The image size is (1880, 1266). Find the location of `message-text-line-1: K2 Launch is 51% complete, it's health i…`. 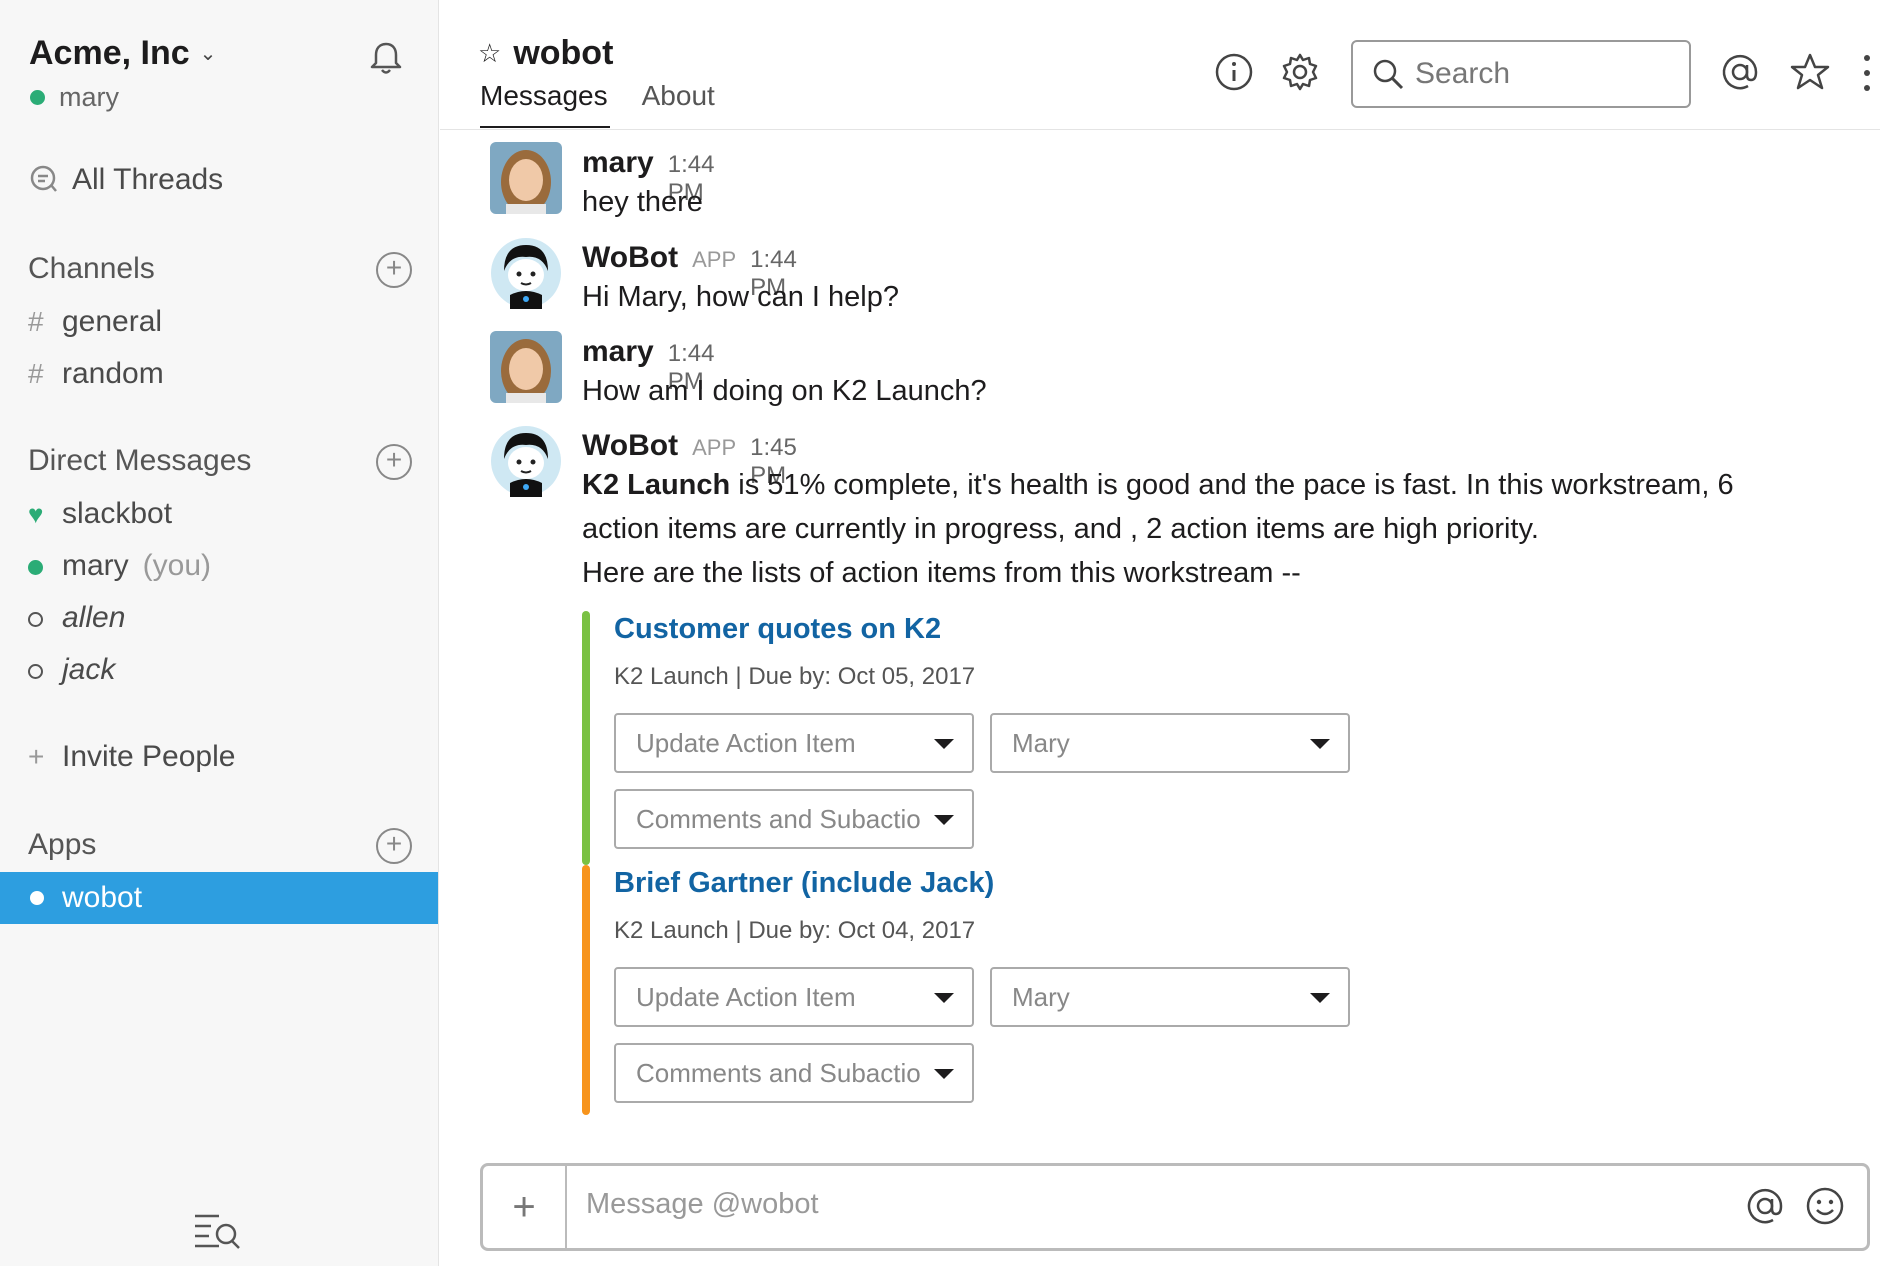

message-text-line-1: K2 Launch is 51% complete, it's health i… is located at coordinates (1158, 485).